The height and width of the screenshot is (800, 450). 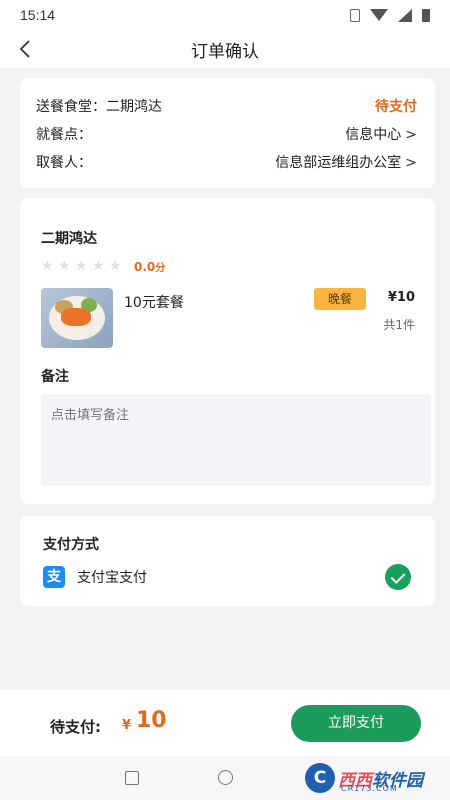 I want to click on alipay-icon: 支, so click(x=54, y=577).